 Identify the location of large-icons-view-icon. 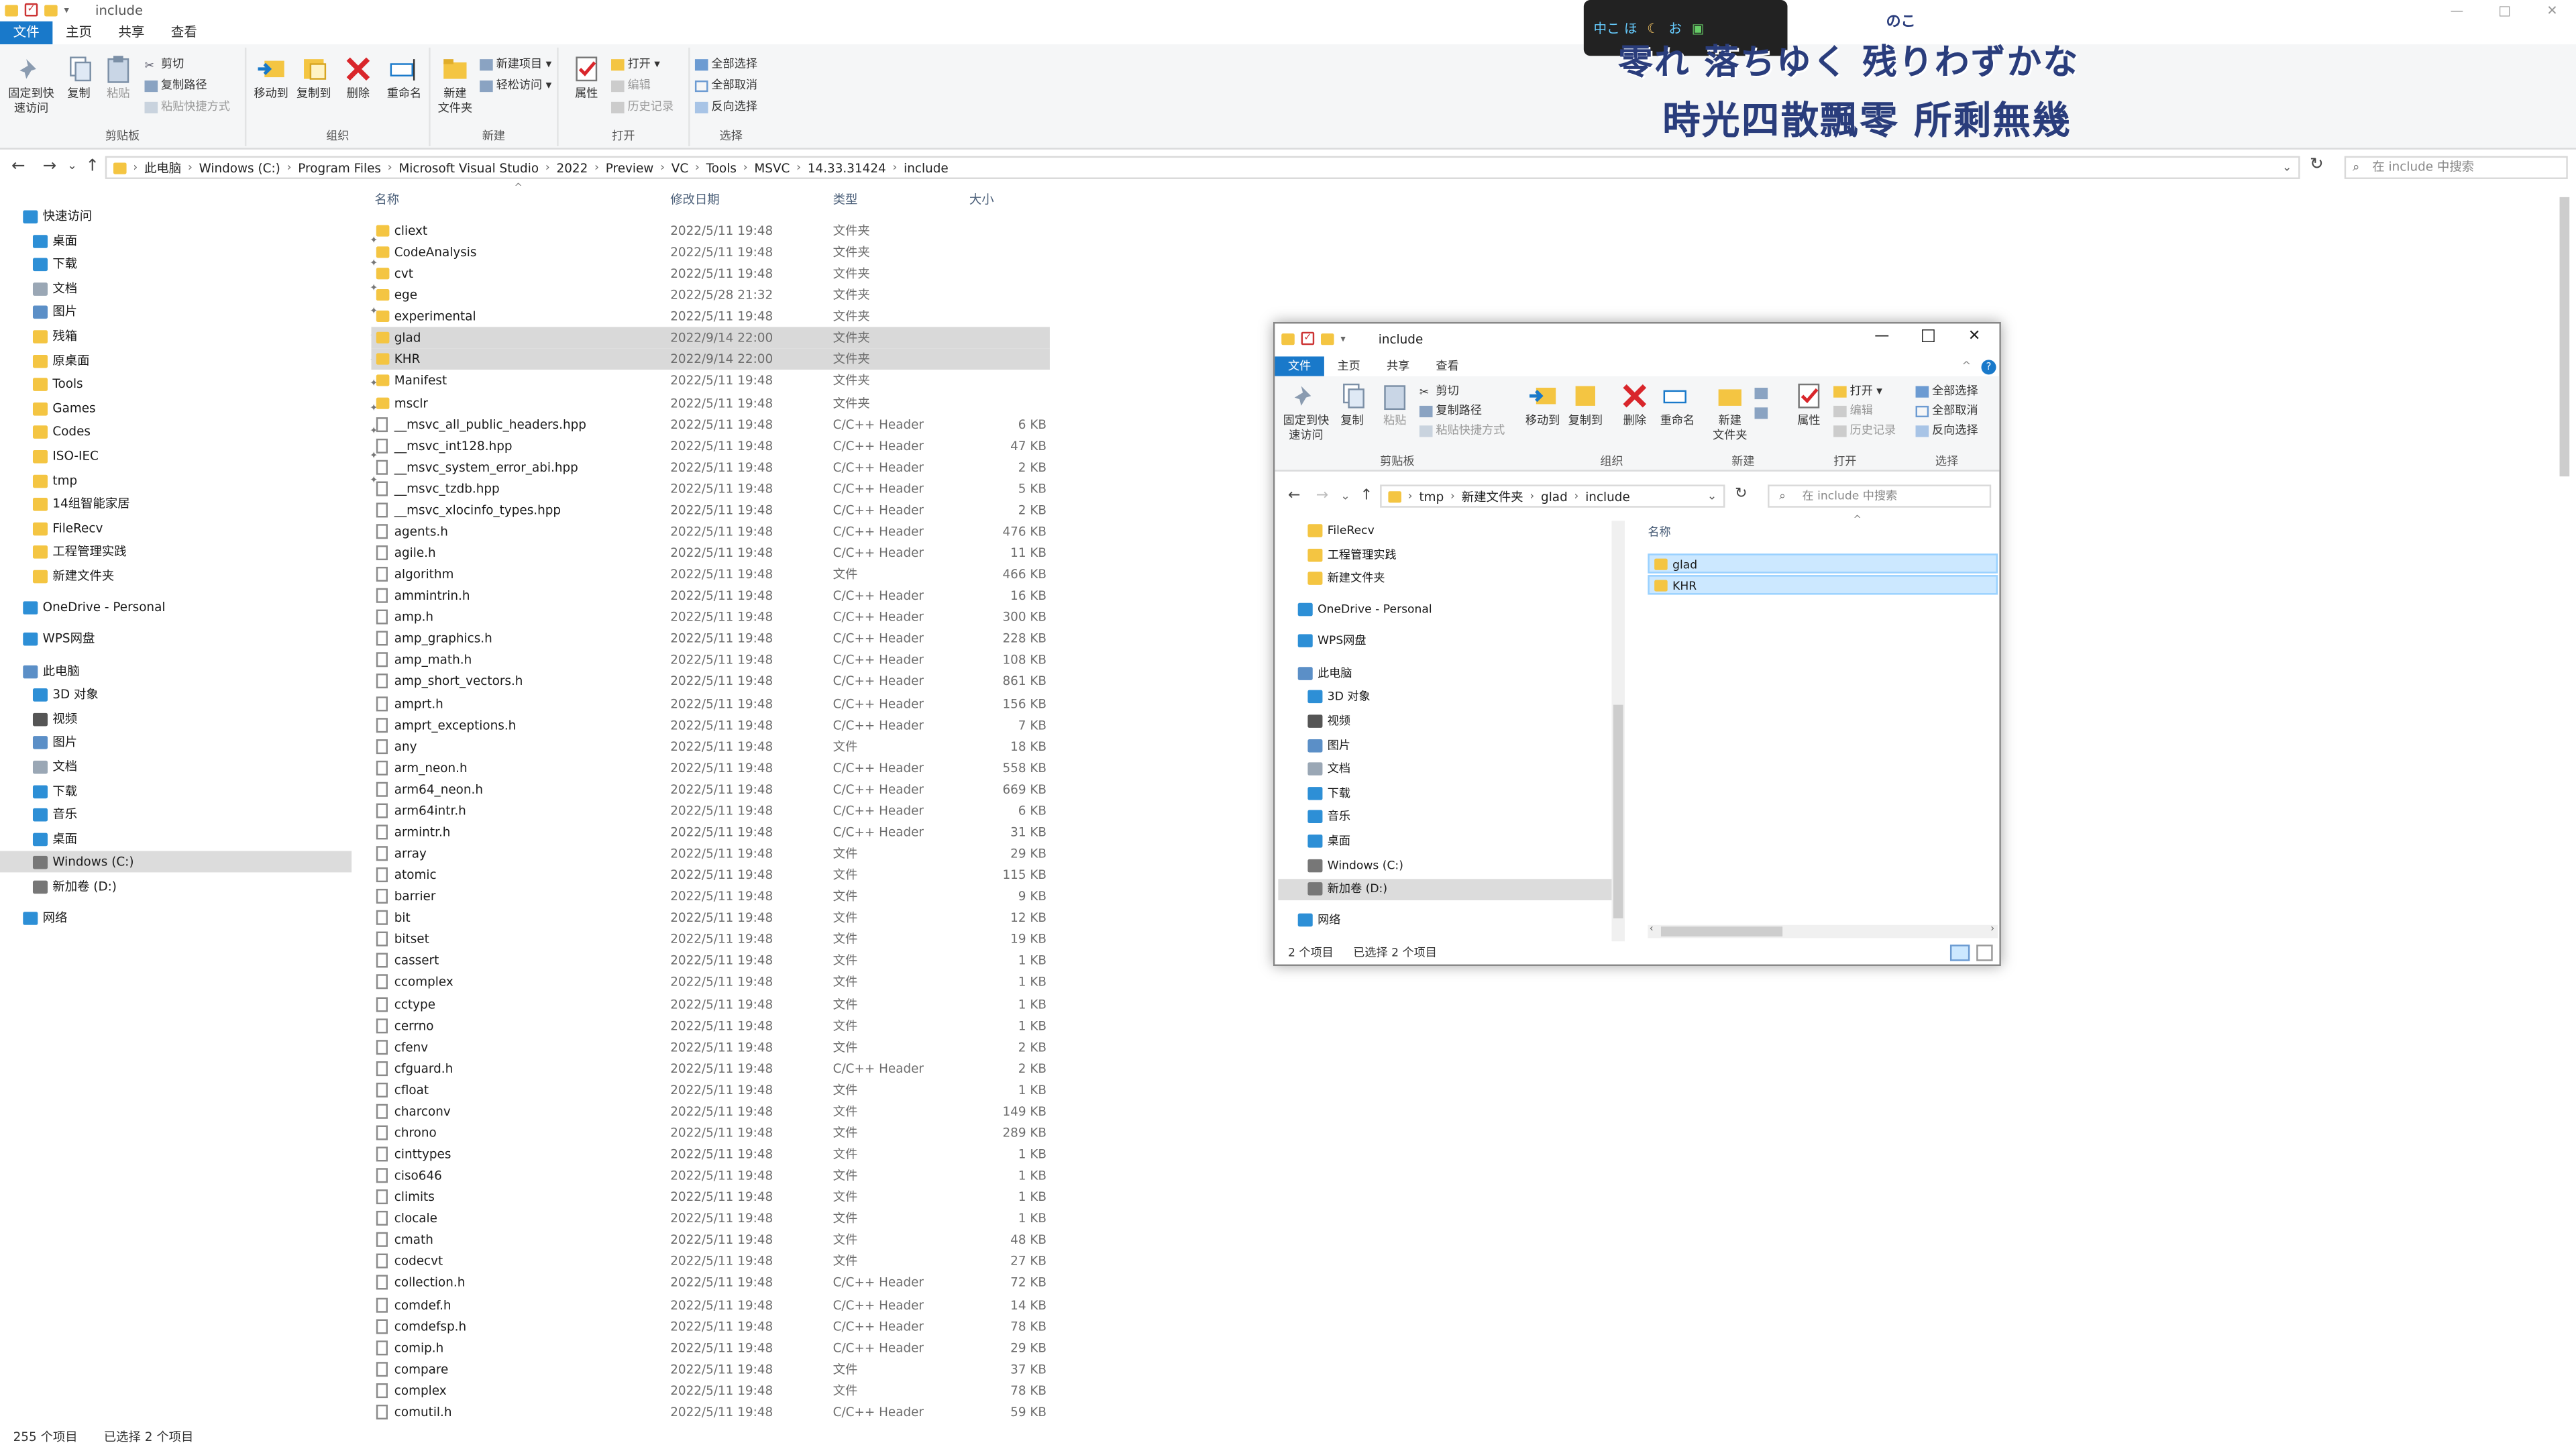
(1984, 953).